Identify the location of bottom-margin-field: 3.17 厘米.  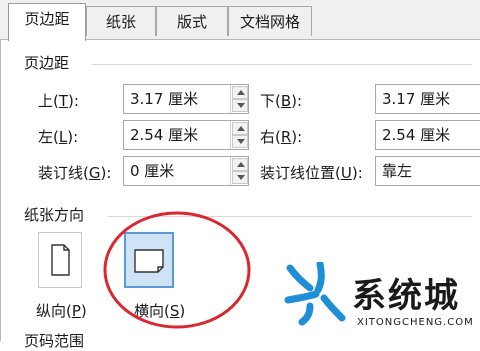
(427, 99).